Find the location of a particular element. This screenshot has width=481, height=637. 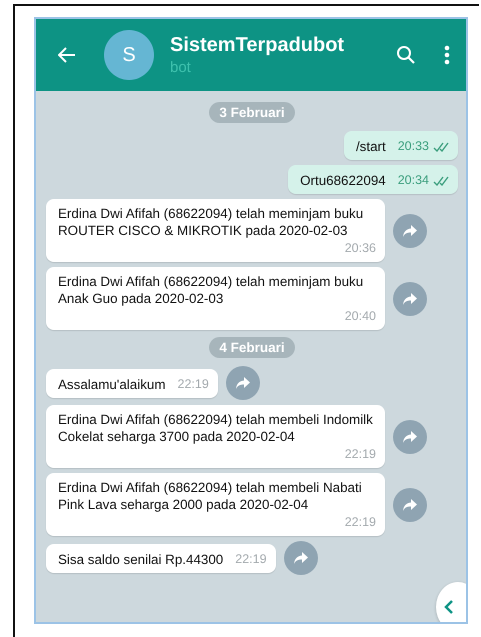

chevron-left-icon is located at coordinates (449, 607).